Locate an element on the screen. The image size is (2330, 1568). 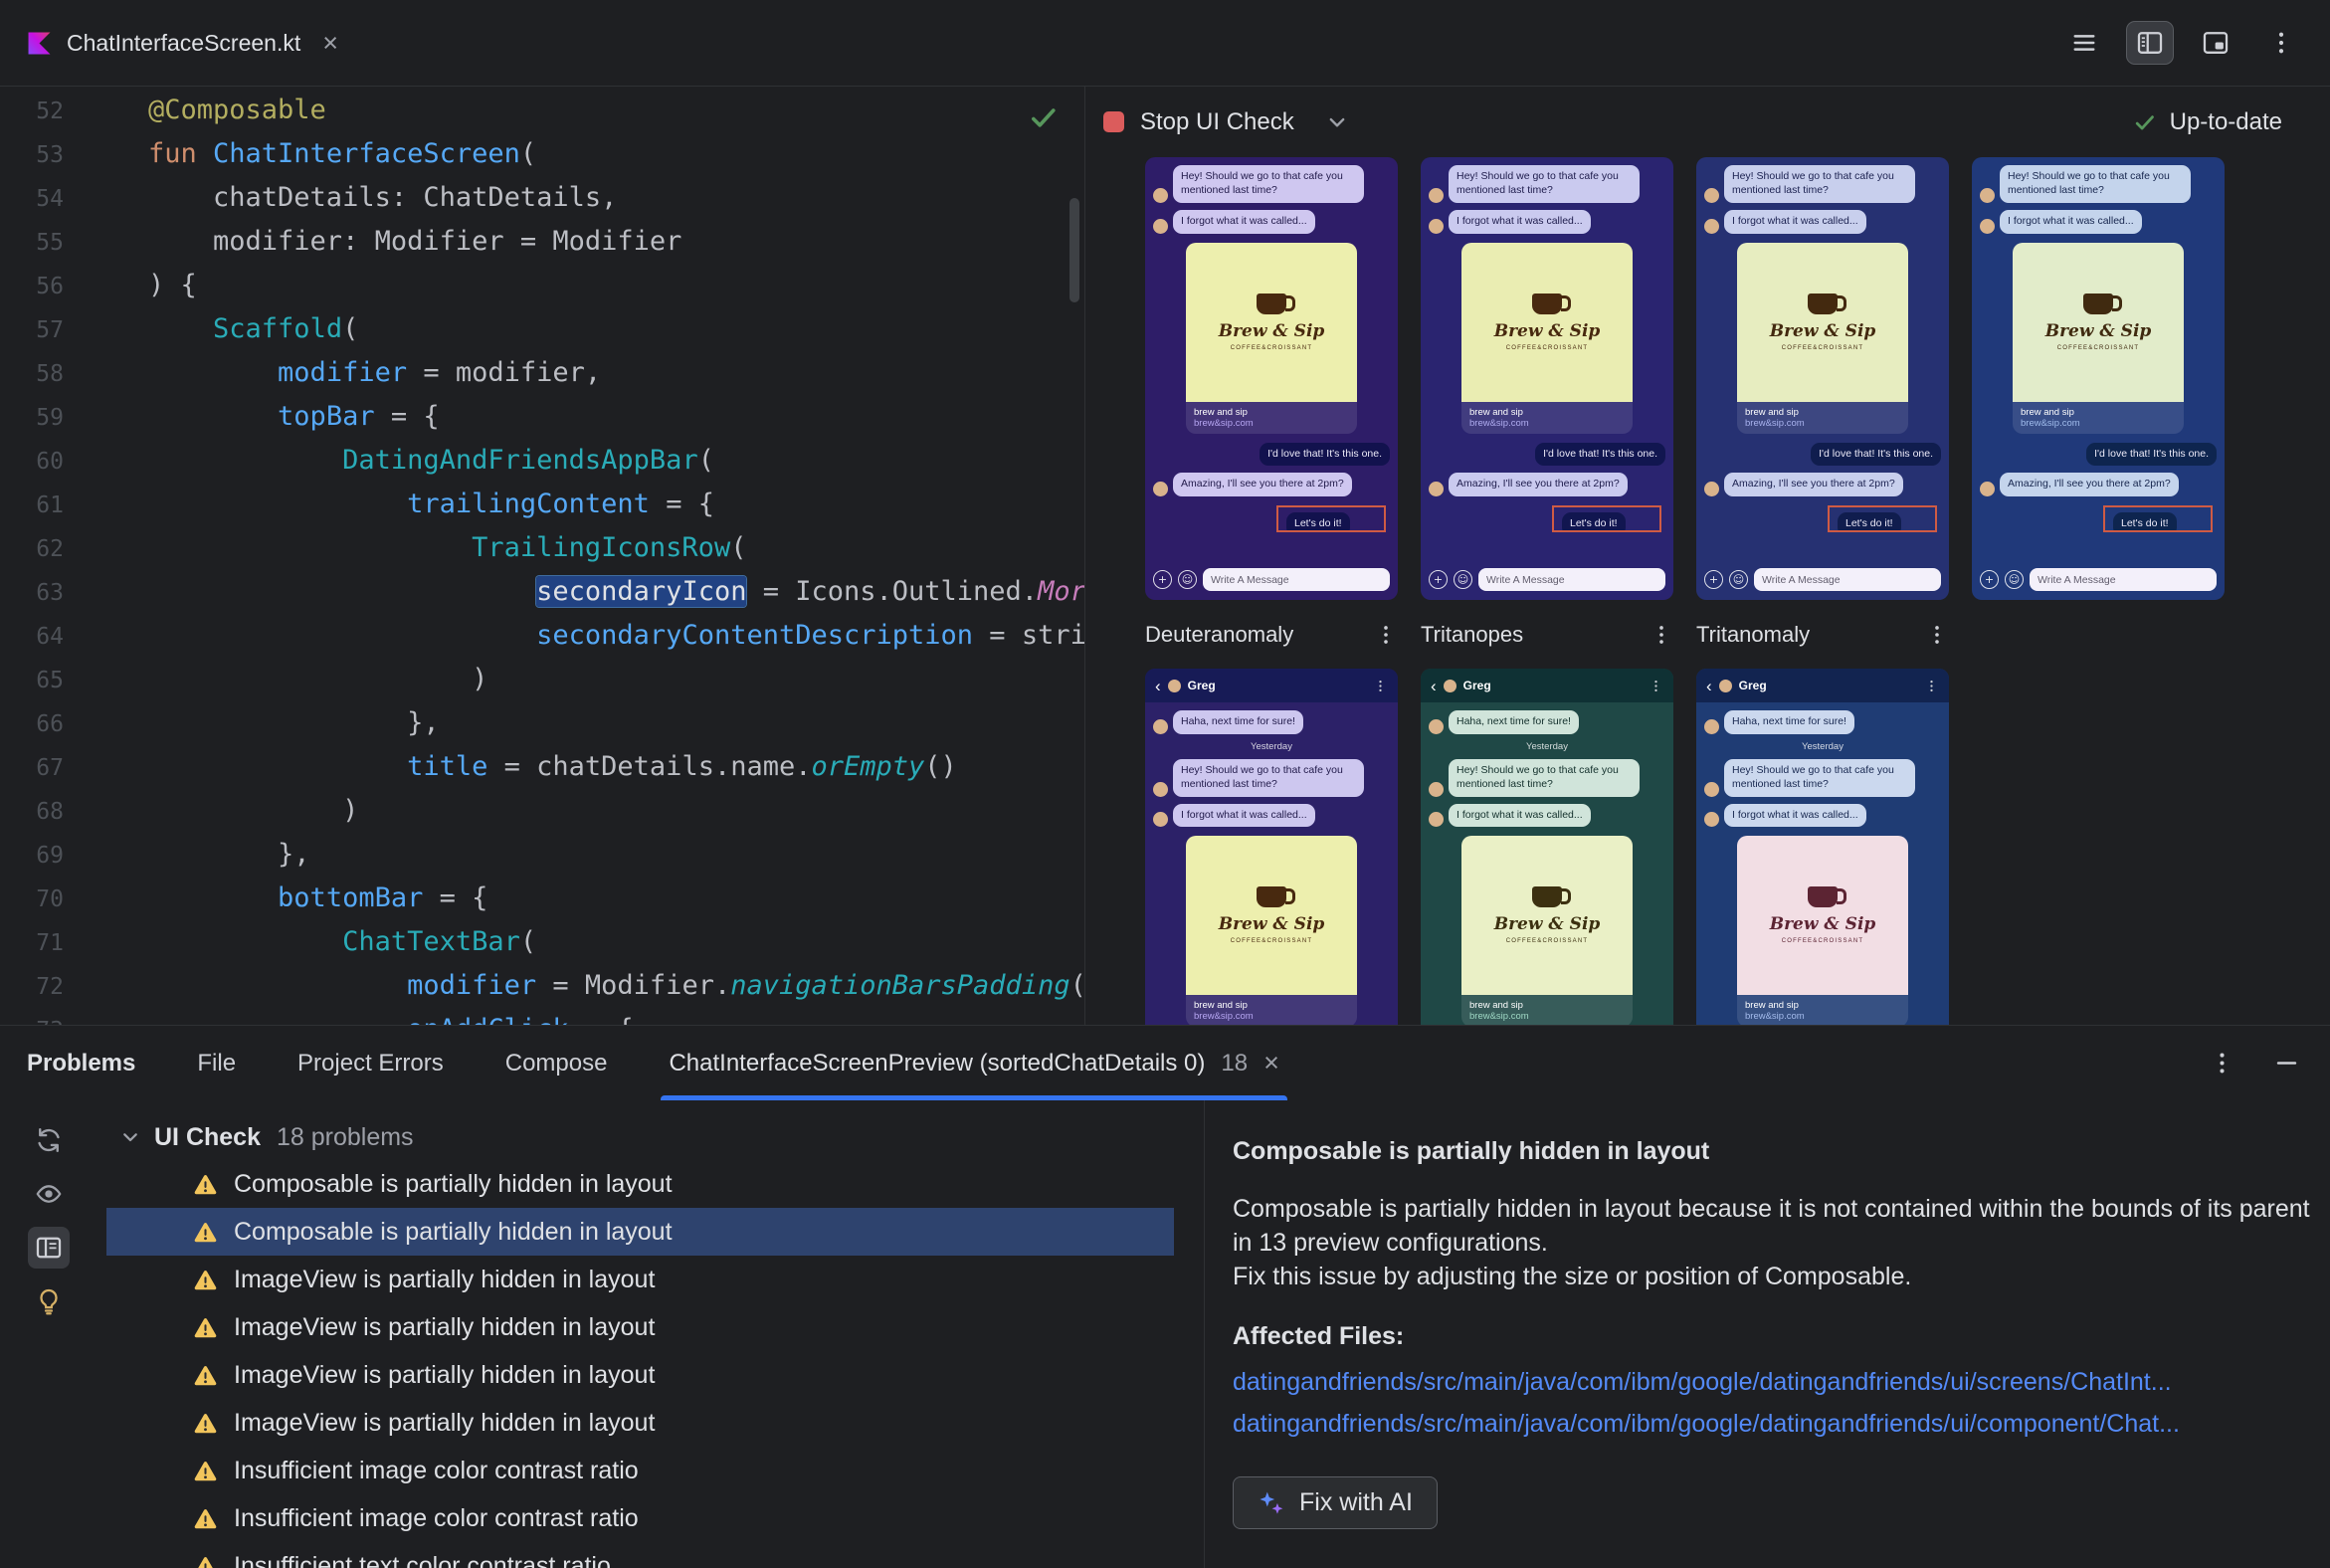
chat-title: Greg is located at coordinates (1476, 685).